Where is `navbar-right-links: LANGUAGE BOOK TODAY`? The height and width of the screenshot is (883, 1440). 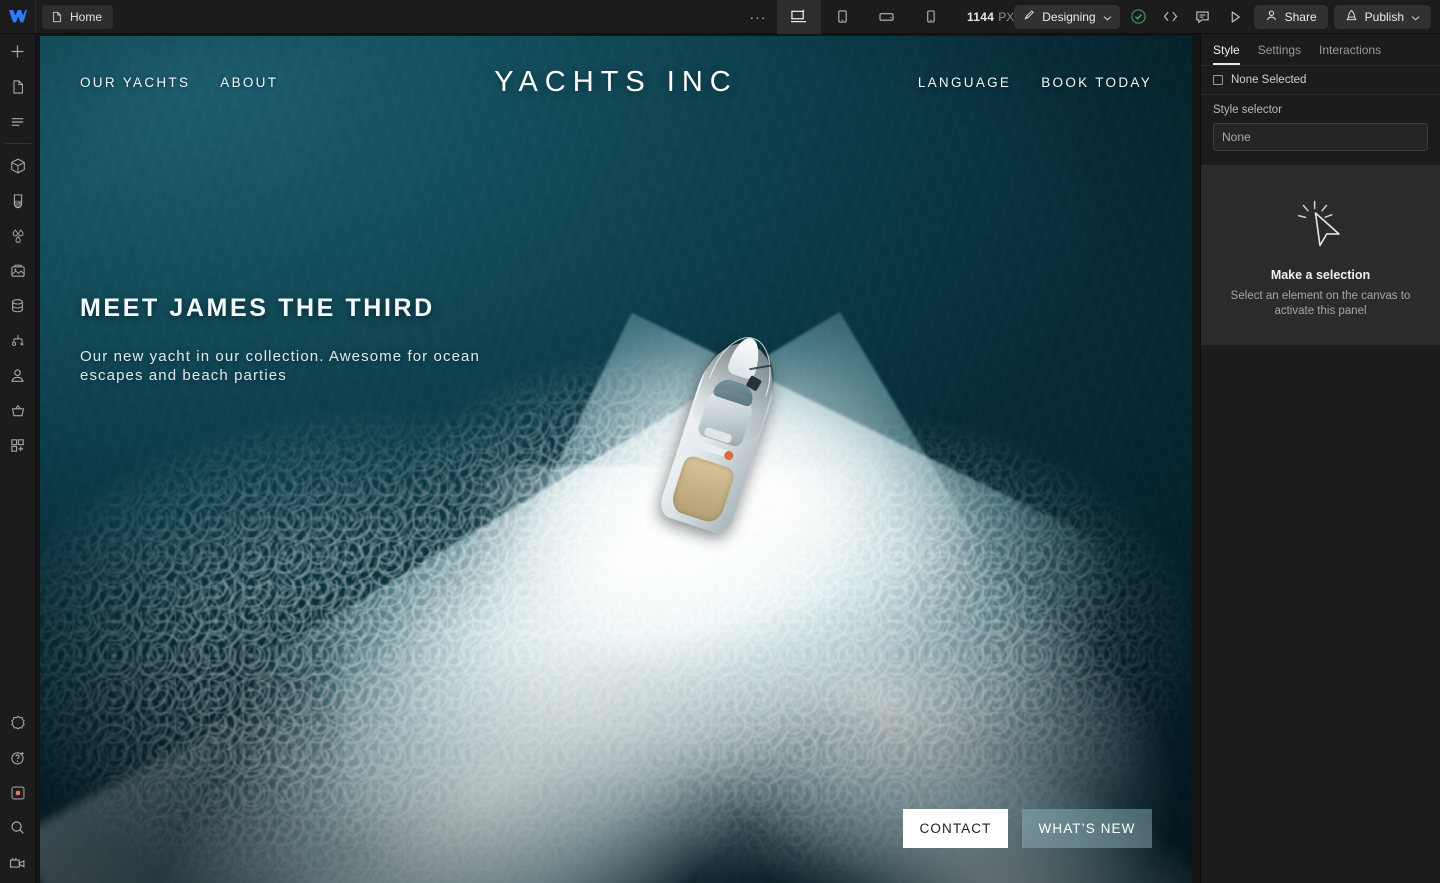 navbar-right-links: LANGUAGE BOOK TODAY is located at coordinates (945, 82).